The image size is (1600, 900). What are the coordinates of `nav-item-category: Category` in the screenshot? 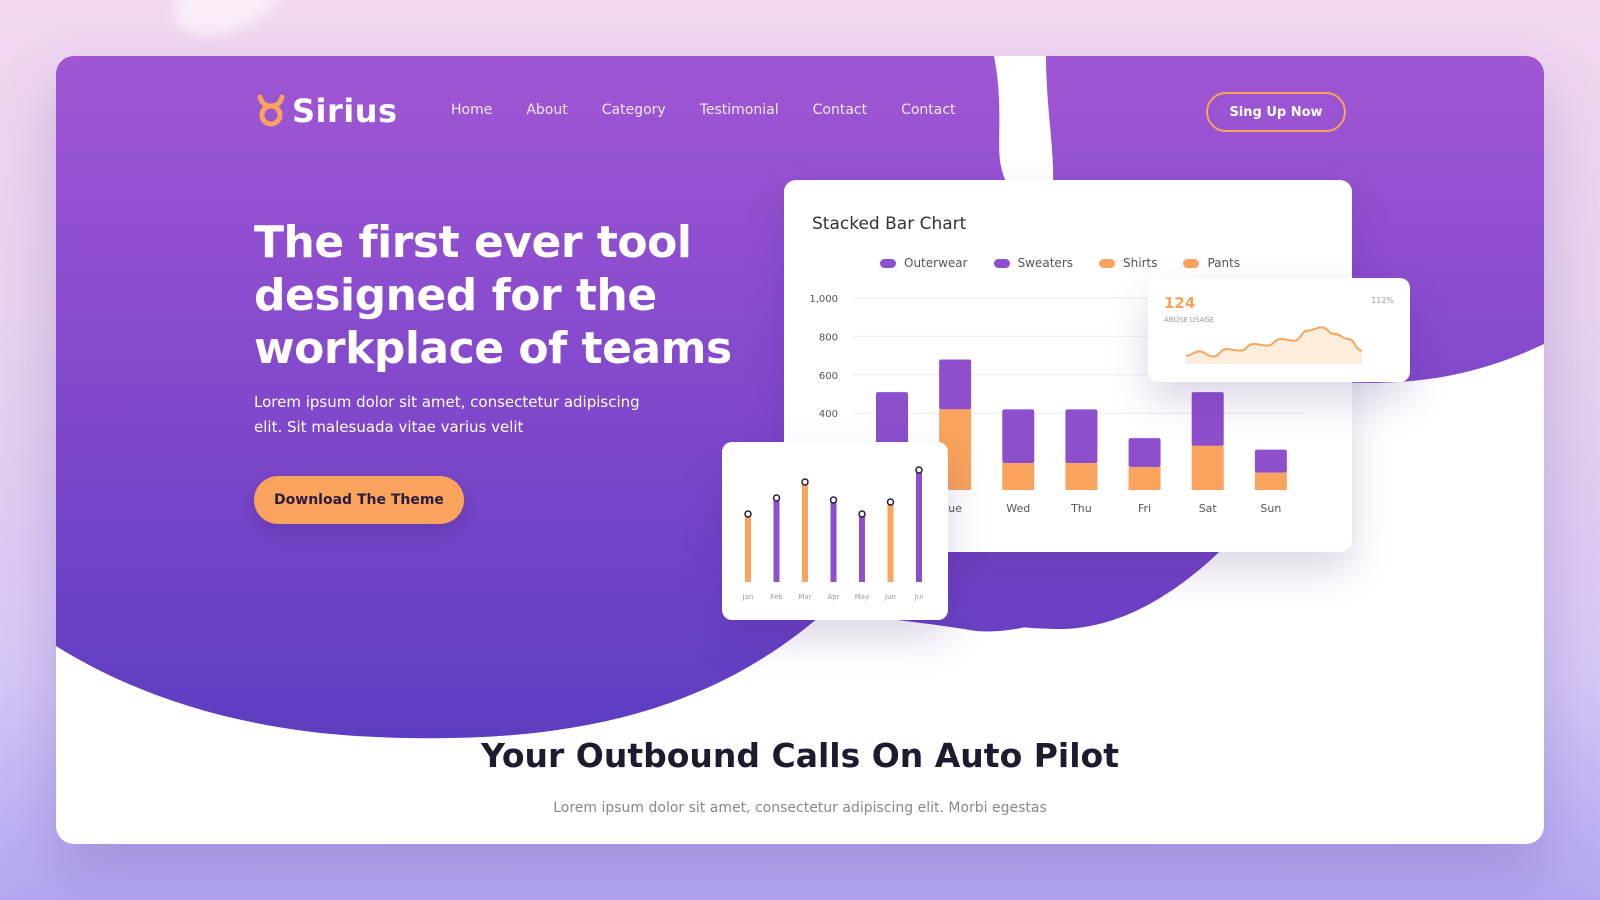 It's located at (634, 110).